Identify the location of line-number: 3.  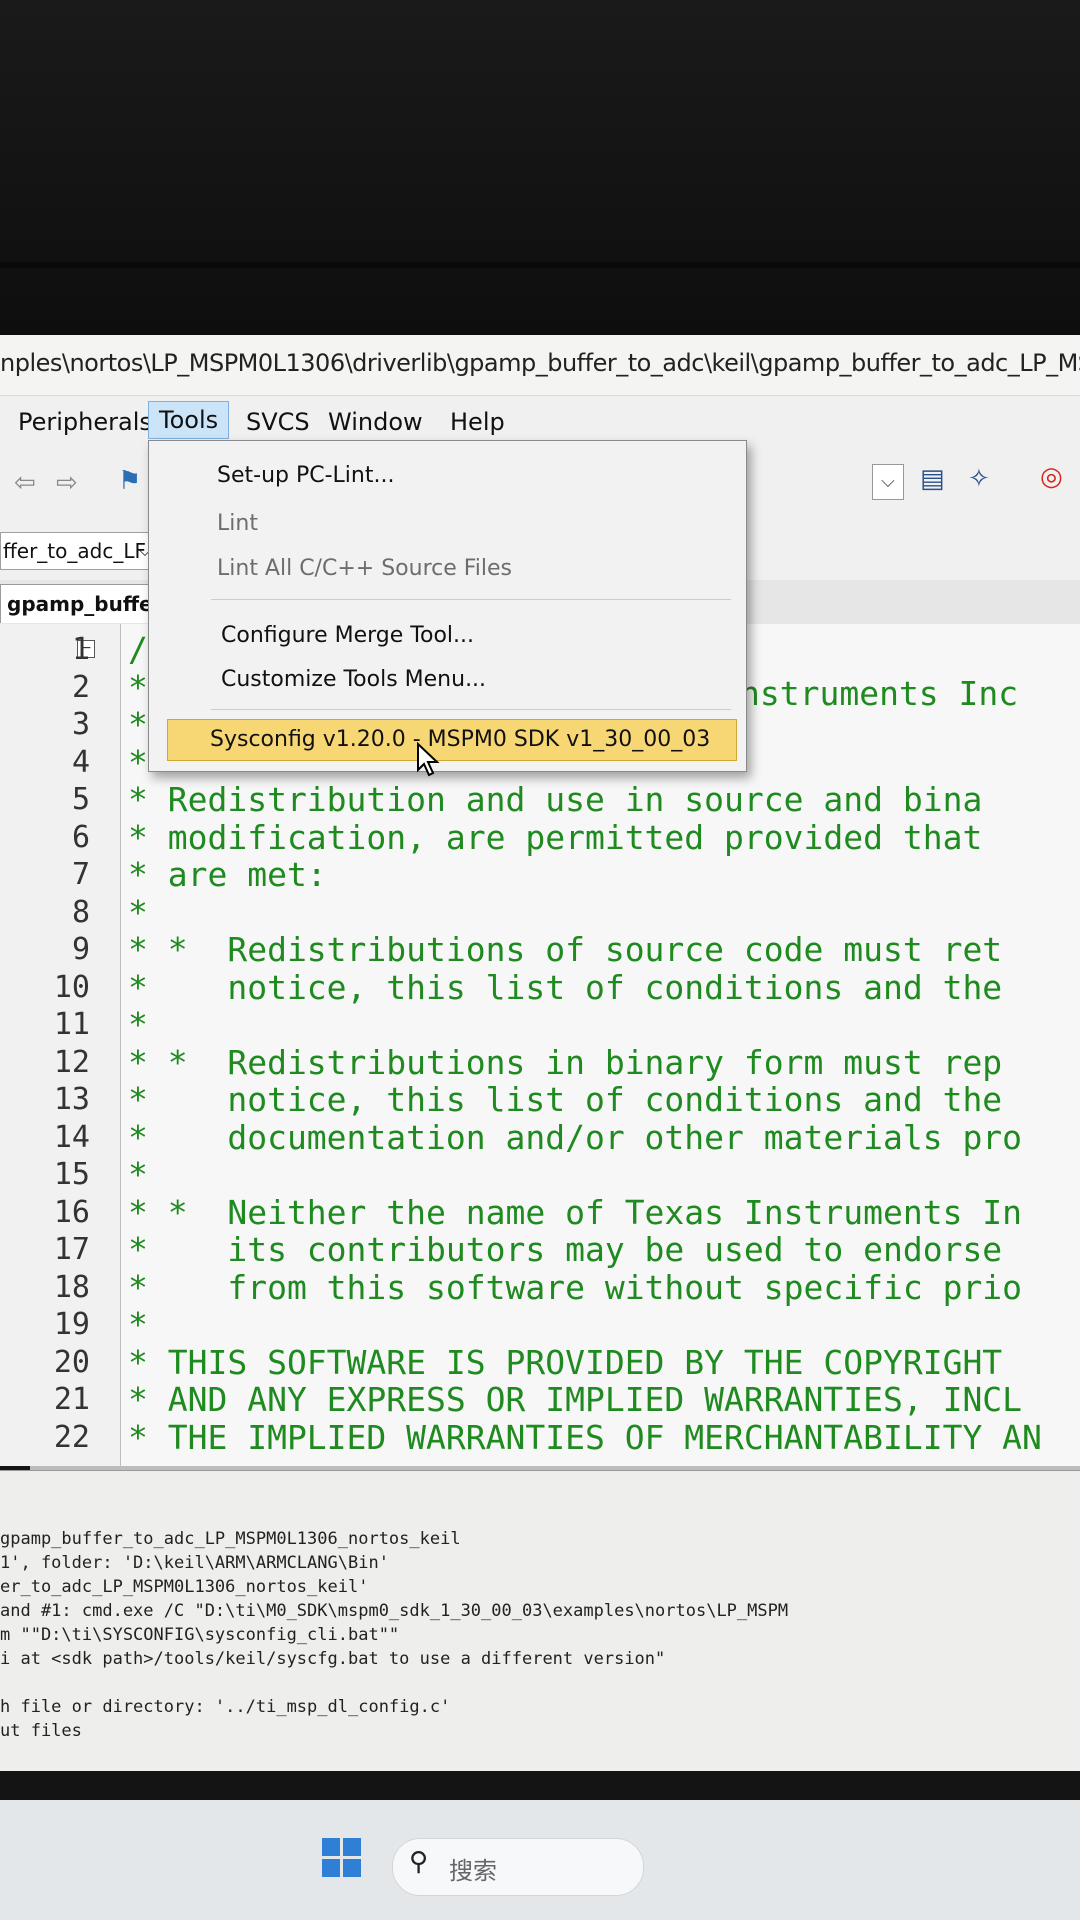
(80, 724).